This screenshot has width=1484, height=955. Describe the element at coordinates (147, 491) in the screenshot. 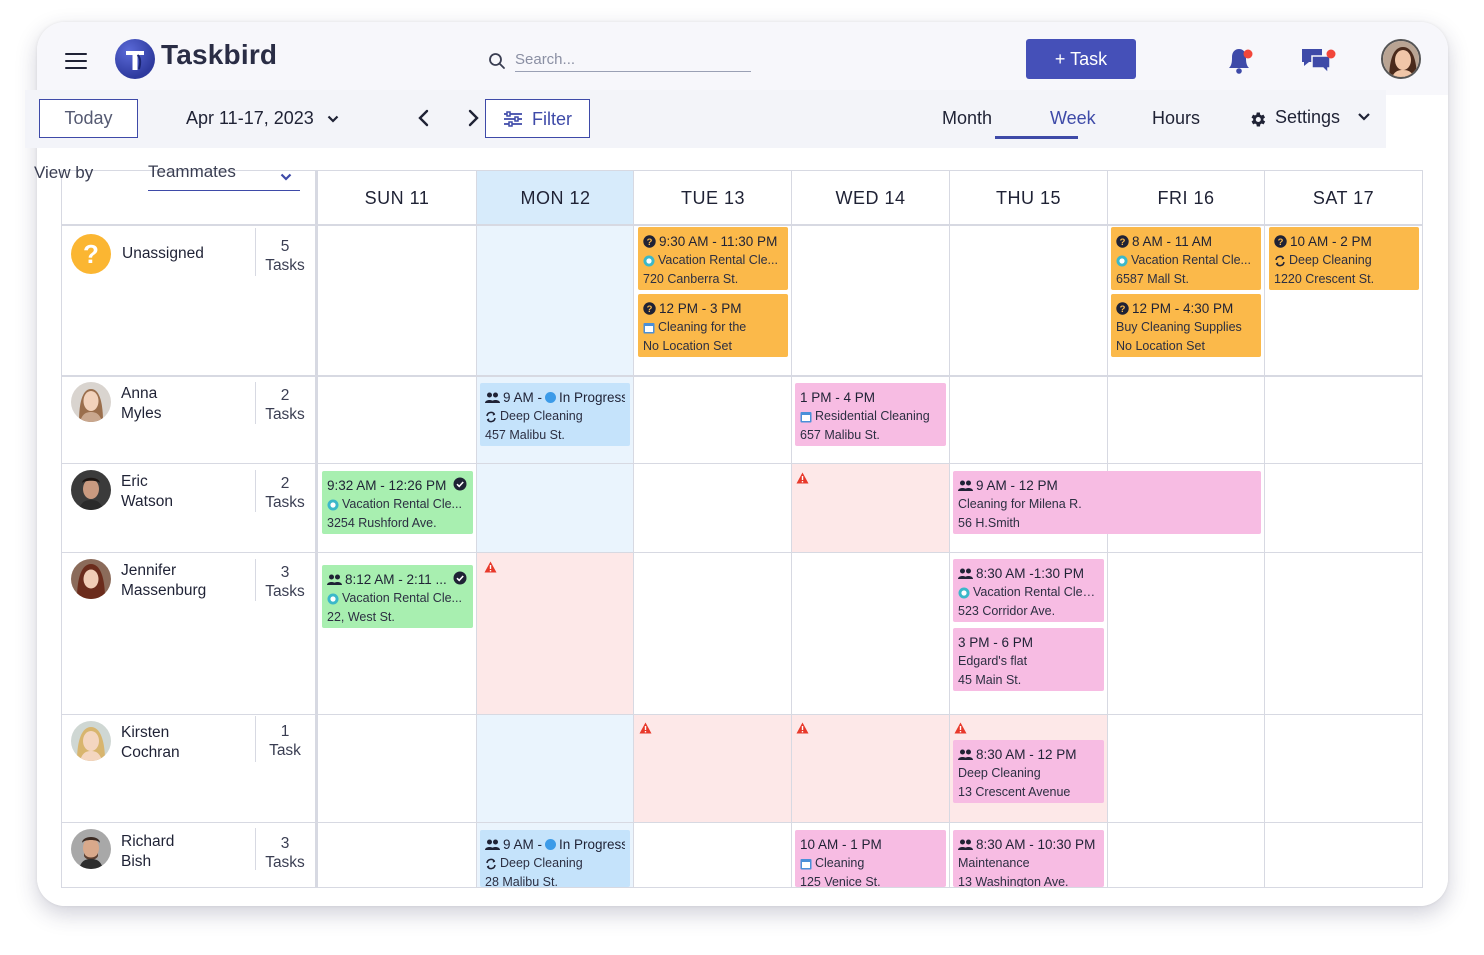

I see `row-name: Eric Watson` at that location.